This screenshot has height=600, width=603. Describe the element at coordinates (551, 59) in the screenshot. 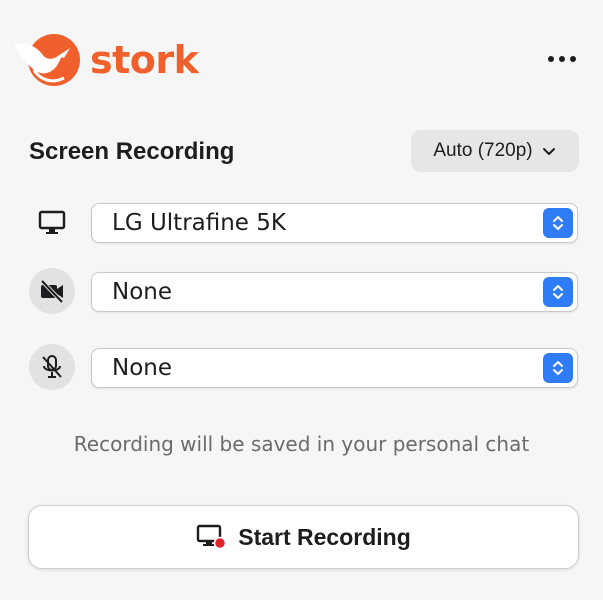

I see `more-horizontal-icon` at that location.